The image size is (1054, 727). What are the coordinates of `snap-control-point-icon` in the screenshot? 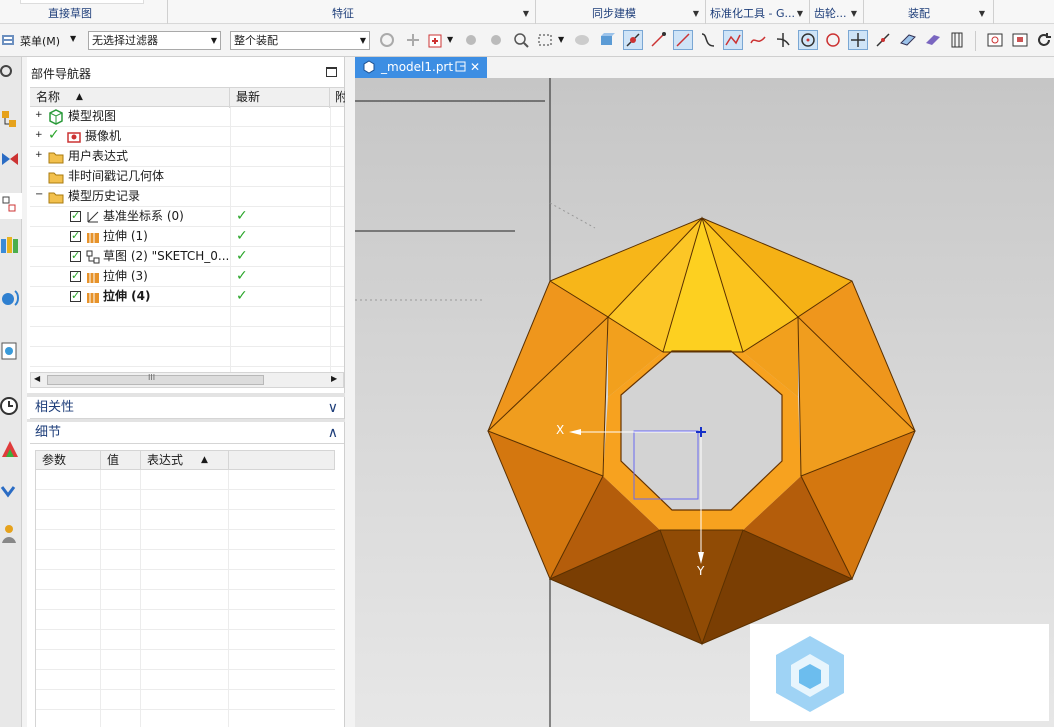 It's located at (733, 40).